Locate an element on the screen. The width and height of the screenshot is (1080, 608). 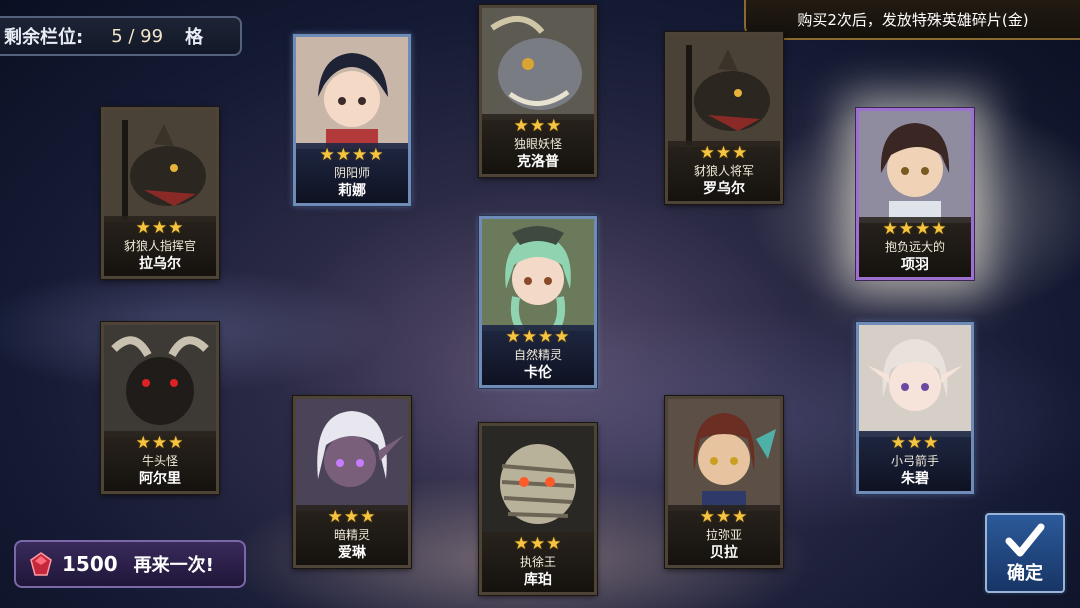
bonus-banner-text: 购买2次后，发放特殊英雄碎片(金) is located at coordinates (913, 19).